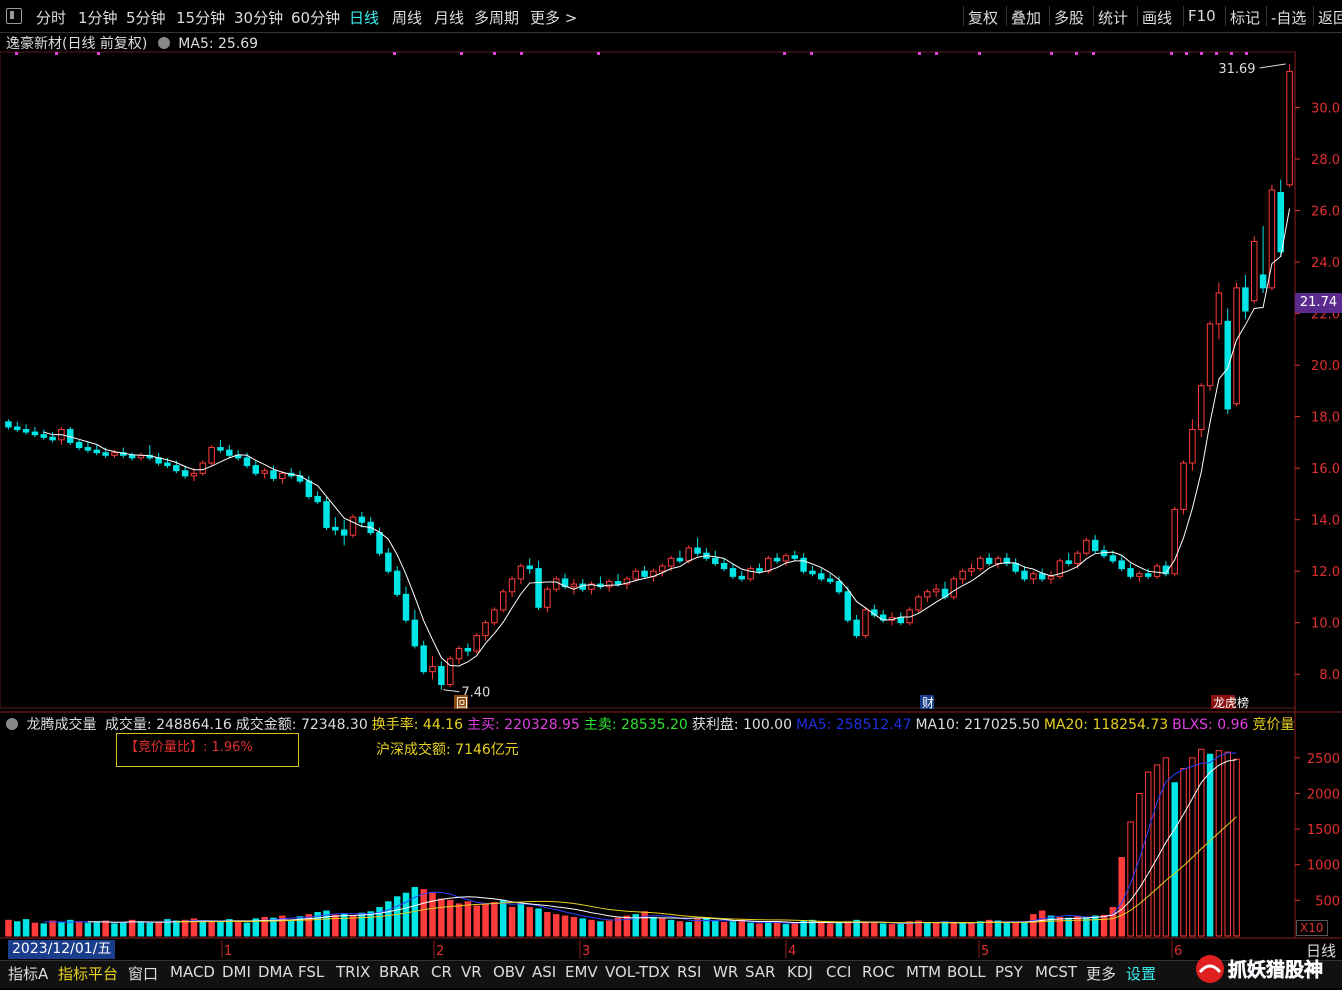 The image size is (1342, 990). I want to click on tab-19: CCI, so click(838, 972).